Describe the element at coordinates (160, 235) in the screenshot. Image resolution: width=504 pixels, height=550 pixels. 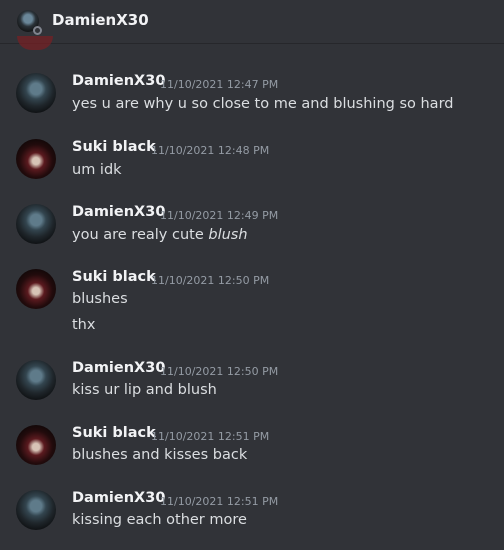
I see `message-text: you are realy cute blush` at that location.